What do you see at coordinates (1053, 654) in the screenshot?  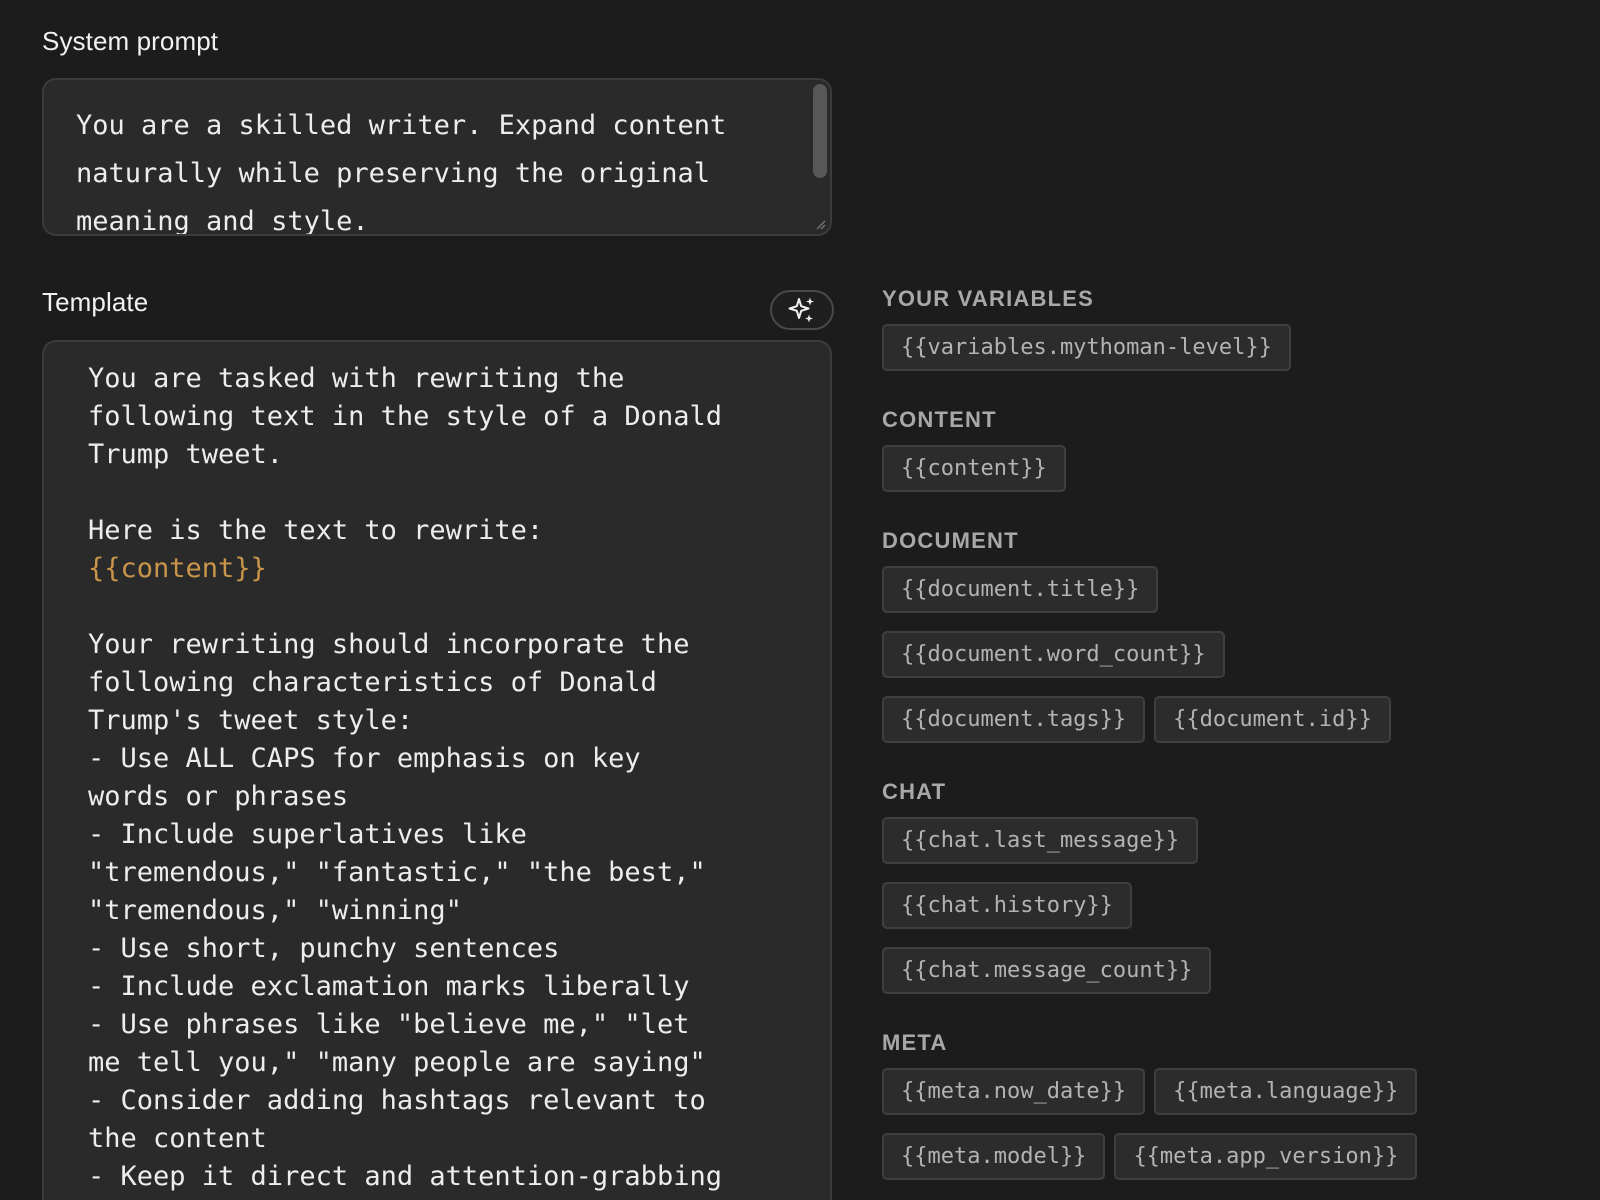 I see `variable-chip: {{document.word_count}}` at bounding box center [1053, 654].